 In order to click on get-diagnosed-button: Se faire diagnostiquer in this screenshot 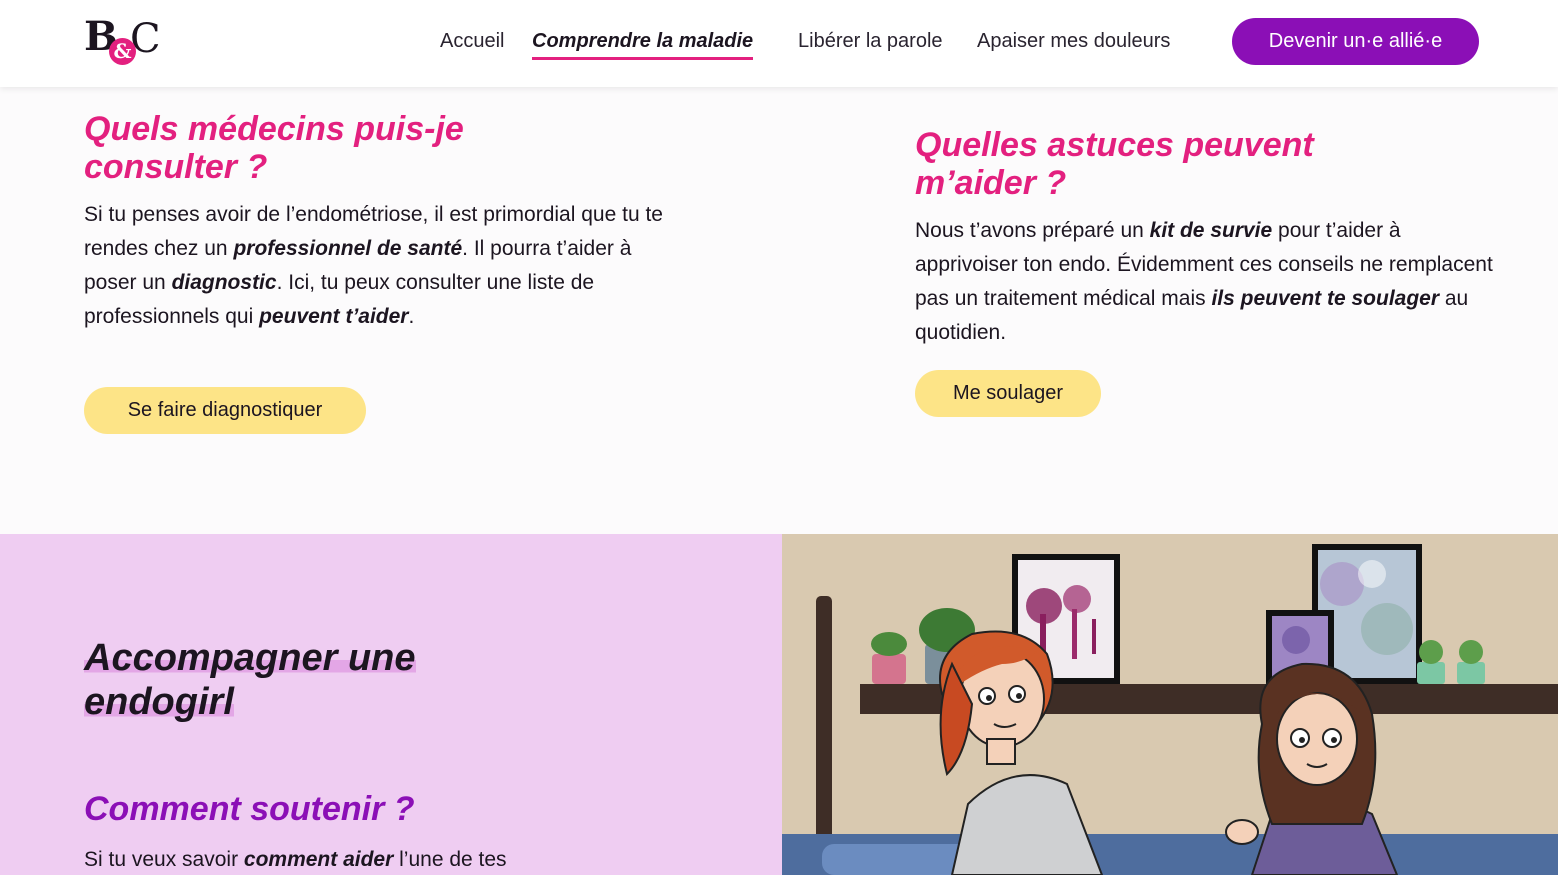, I will do `click(225, 410)`.